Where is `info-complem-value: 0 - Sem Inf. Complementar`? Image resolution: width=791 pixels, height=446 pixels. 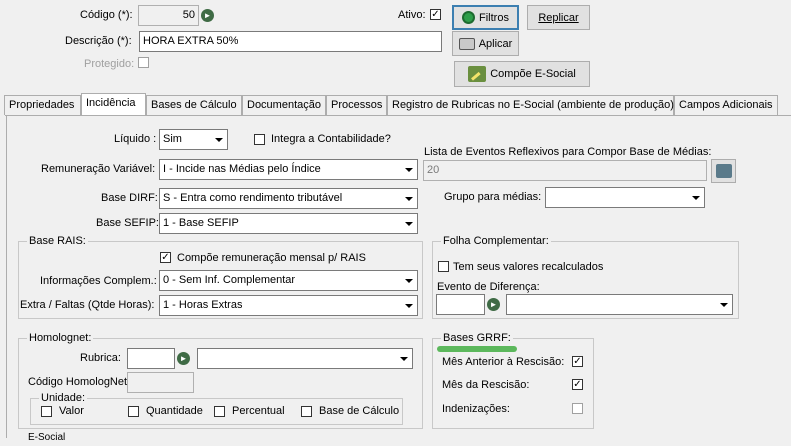 info-complem-value: 0 - Sem Inf. Complementar is located at coordinates (229, 280).